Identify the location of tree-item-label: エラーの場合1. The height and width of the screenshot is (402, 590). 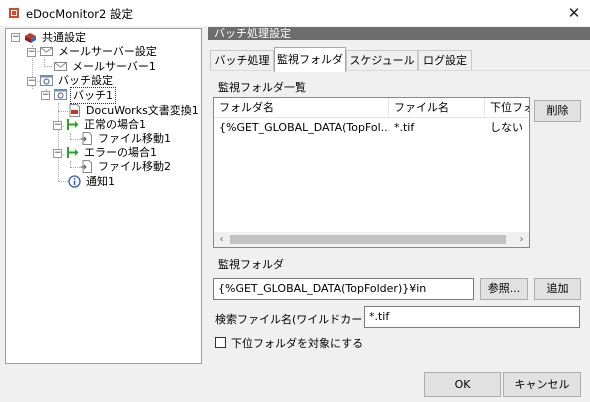
(120, 152).